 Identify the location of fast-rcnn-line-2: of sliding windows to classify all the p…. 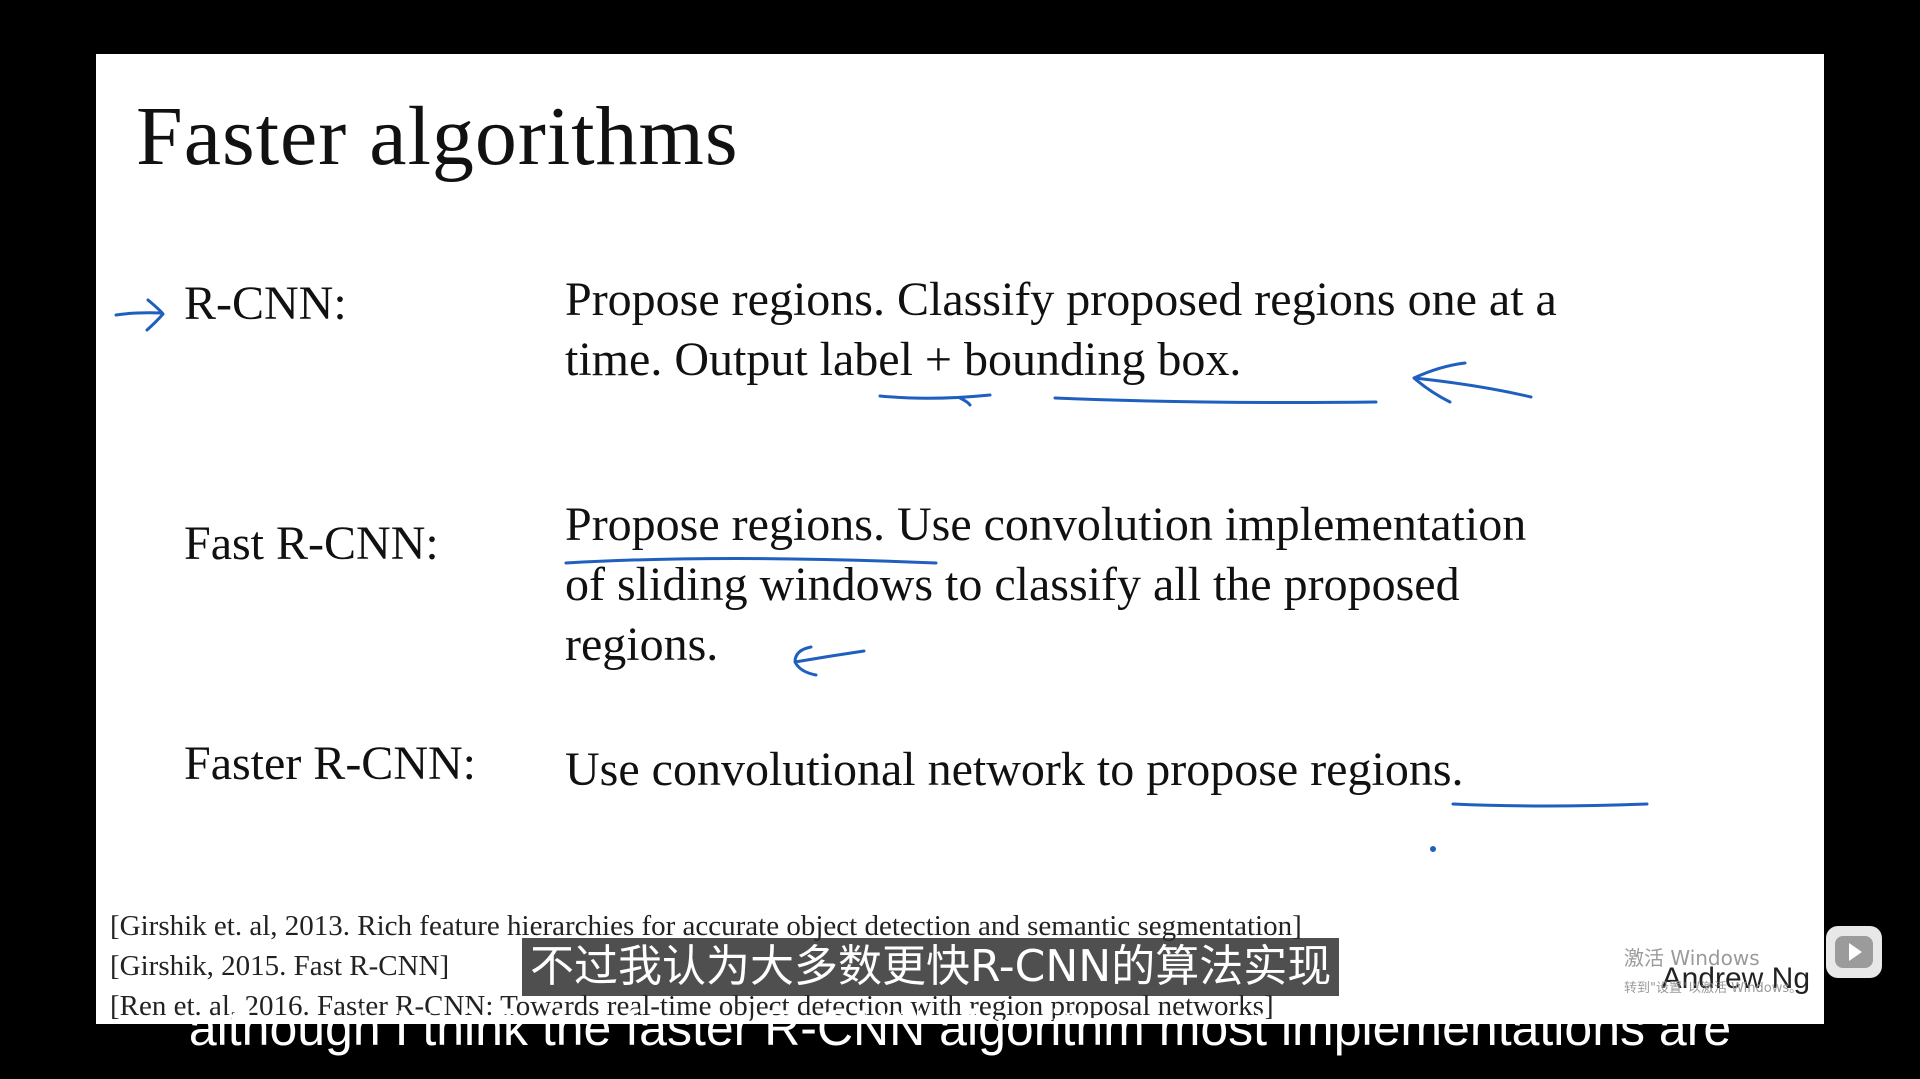
(1012, 584).